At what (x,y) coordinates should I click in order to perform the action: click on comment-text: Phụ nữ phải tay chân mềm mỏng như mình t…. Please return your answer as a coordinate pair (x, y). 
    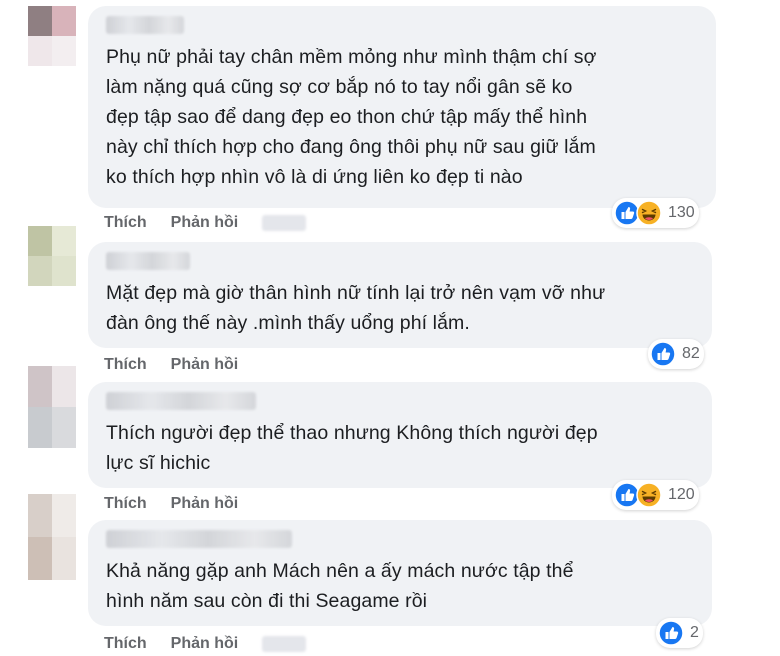
    Looking at the image, I should click on (351, 117).